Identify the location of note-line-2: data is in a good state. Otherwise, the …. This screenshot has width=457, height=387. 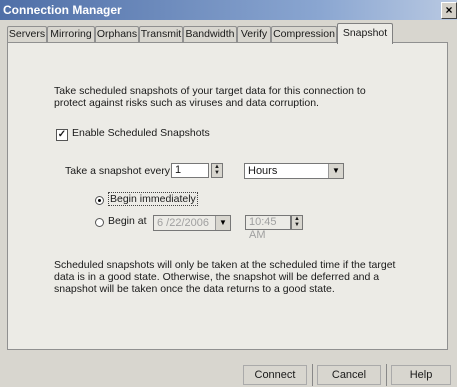
(217, 277).